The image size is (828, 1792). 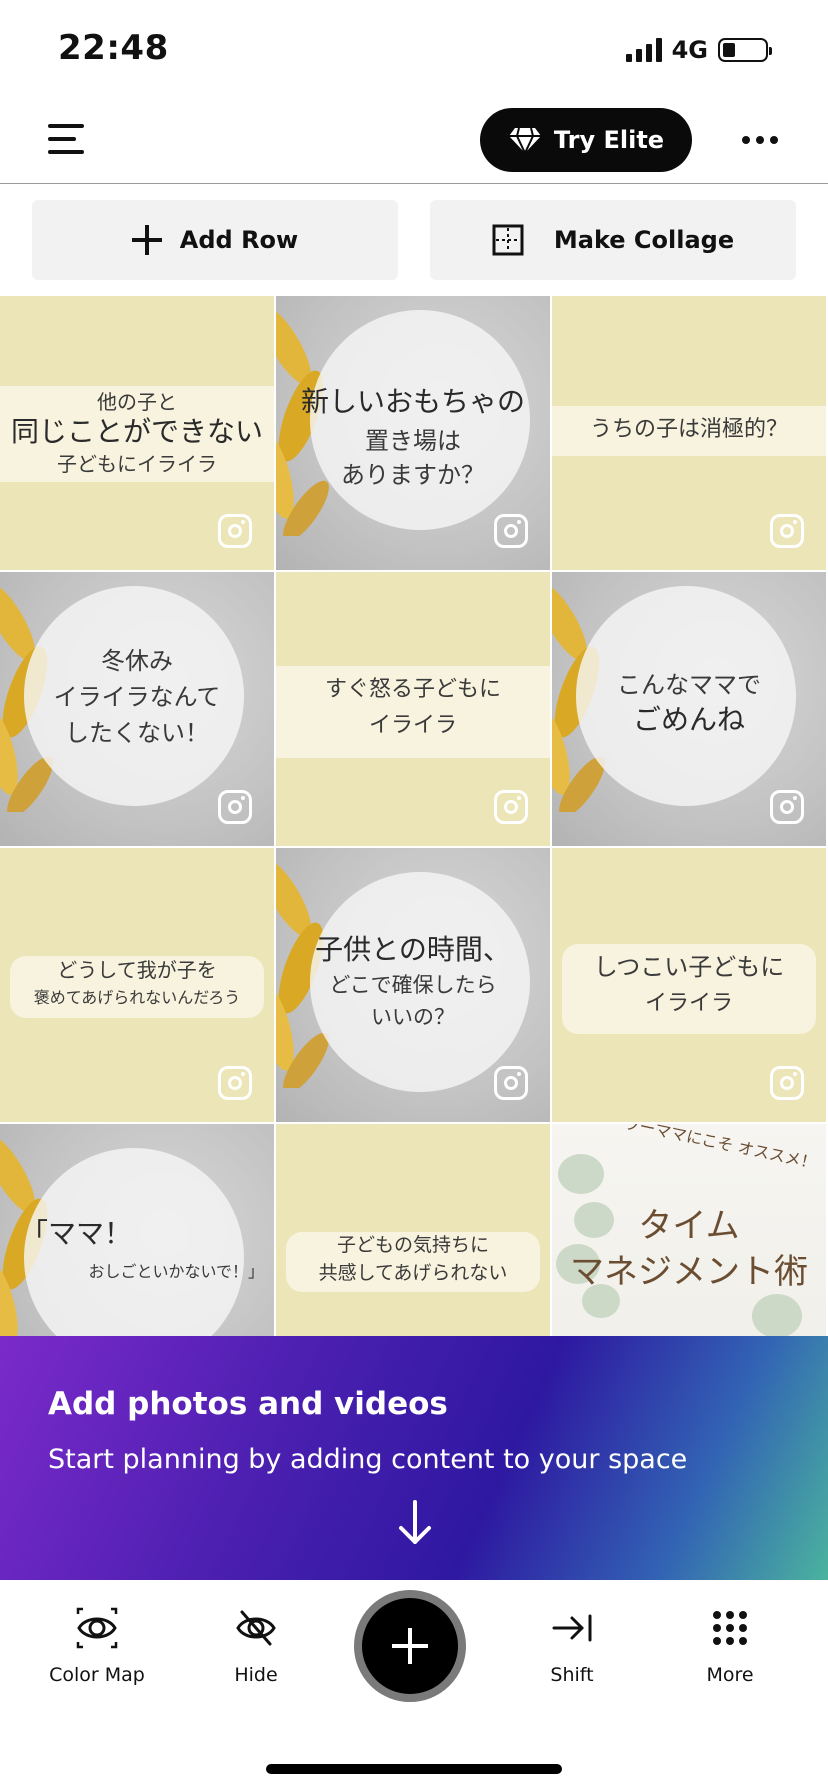 I want to click on post-caption-line: しつこい子どもに, so click(x=689, y=967).